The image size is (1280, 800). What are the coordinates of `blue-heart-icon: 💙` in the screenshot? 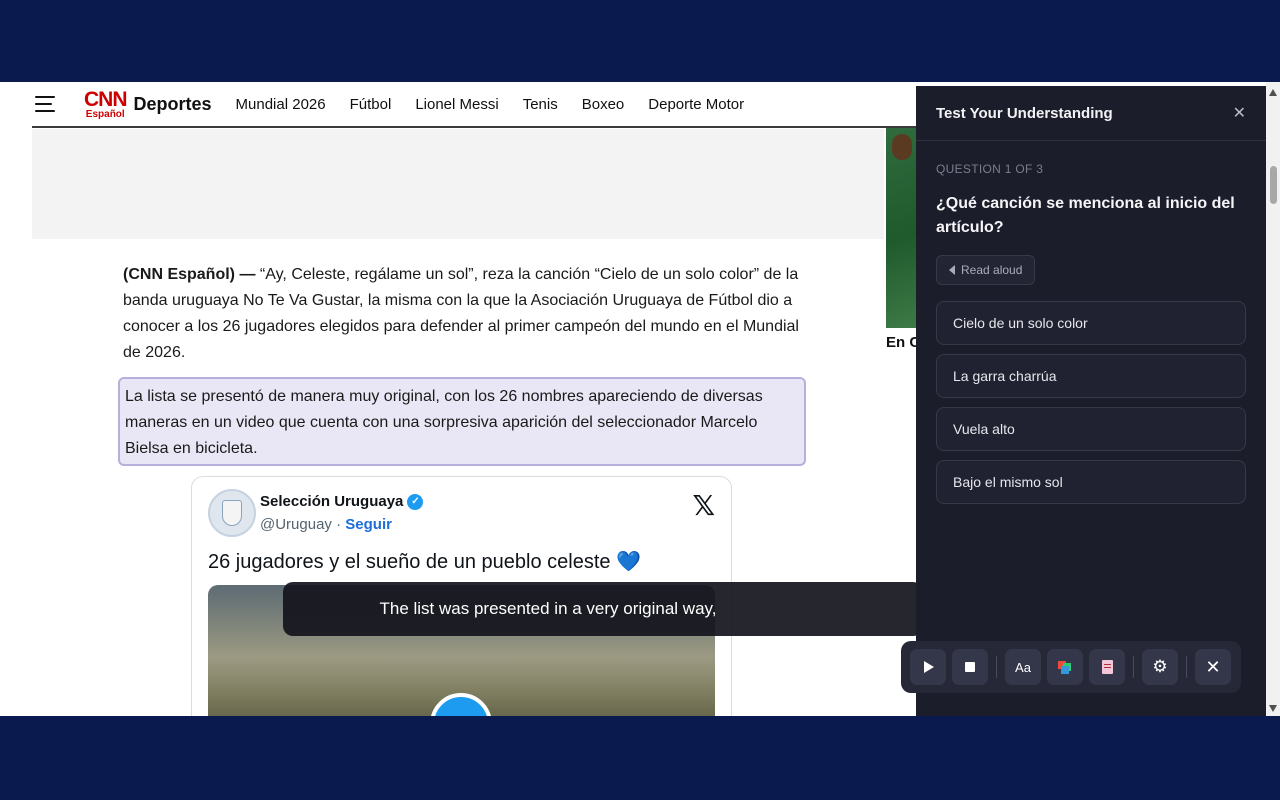 It's located at (628, 562).